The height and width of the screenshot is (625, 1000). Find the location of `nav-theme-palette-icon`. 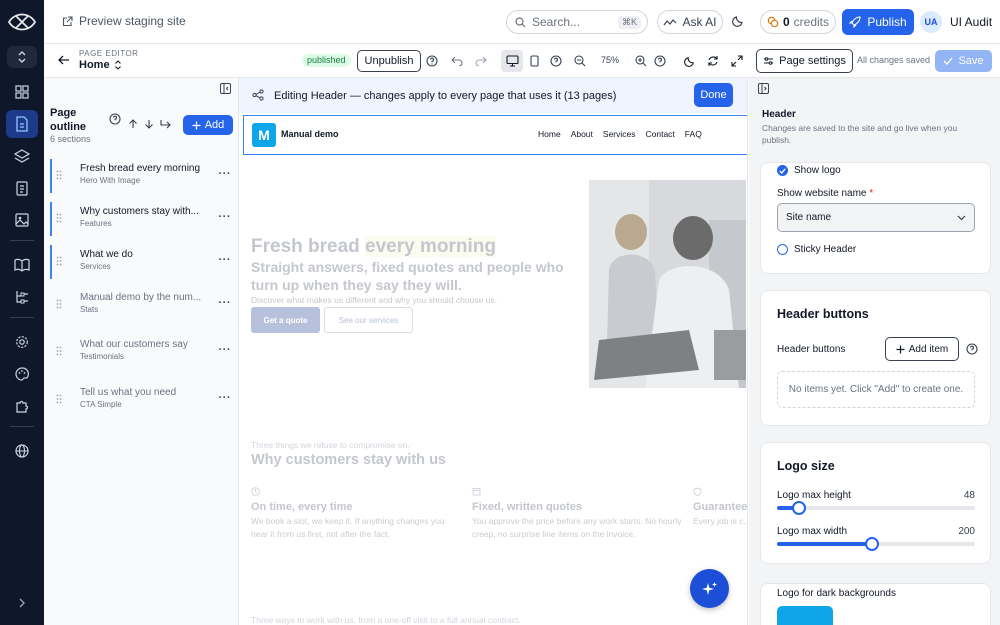

nav-theme-palette-icon is located at coordinates (22, 374).